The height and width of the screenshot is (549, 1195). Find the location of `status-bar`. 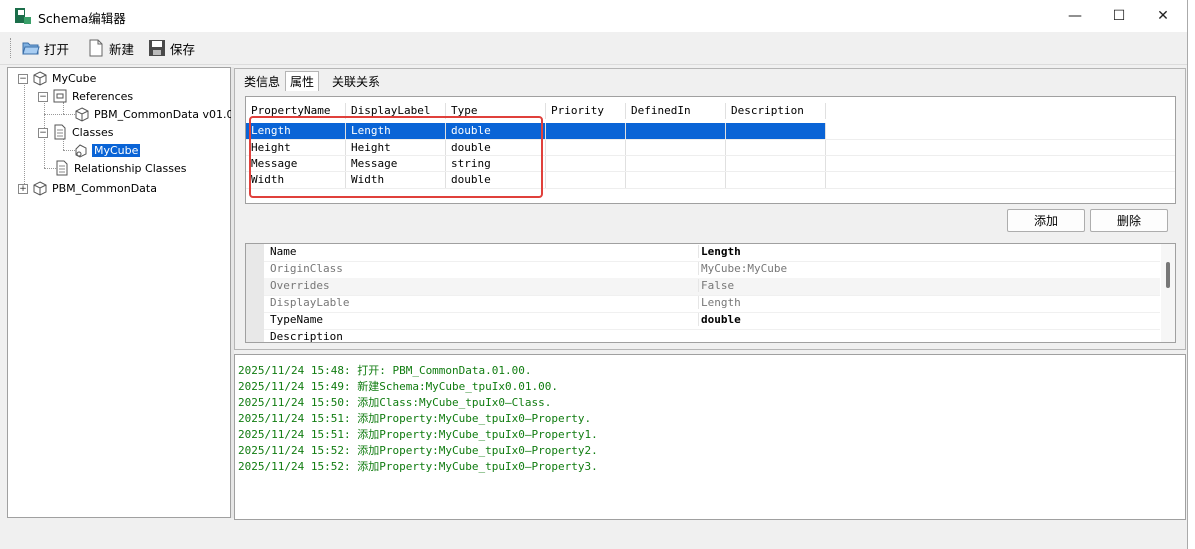

status-bar is located at coordinates (593, 535).